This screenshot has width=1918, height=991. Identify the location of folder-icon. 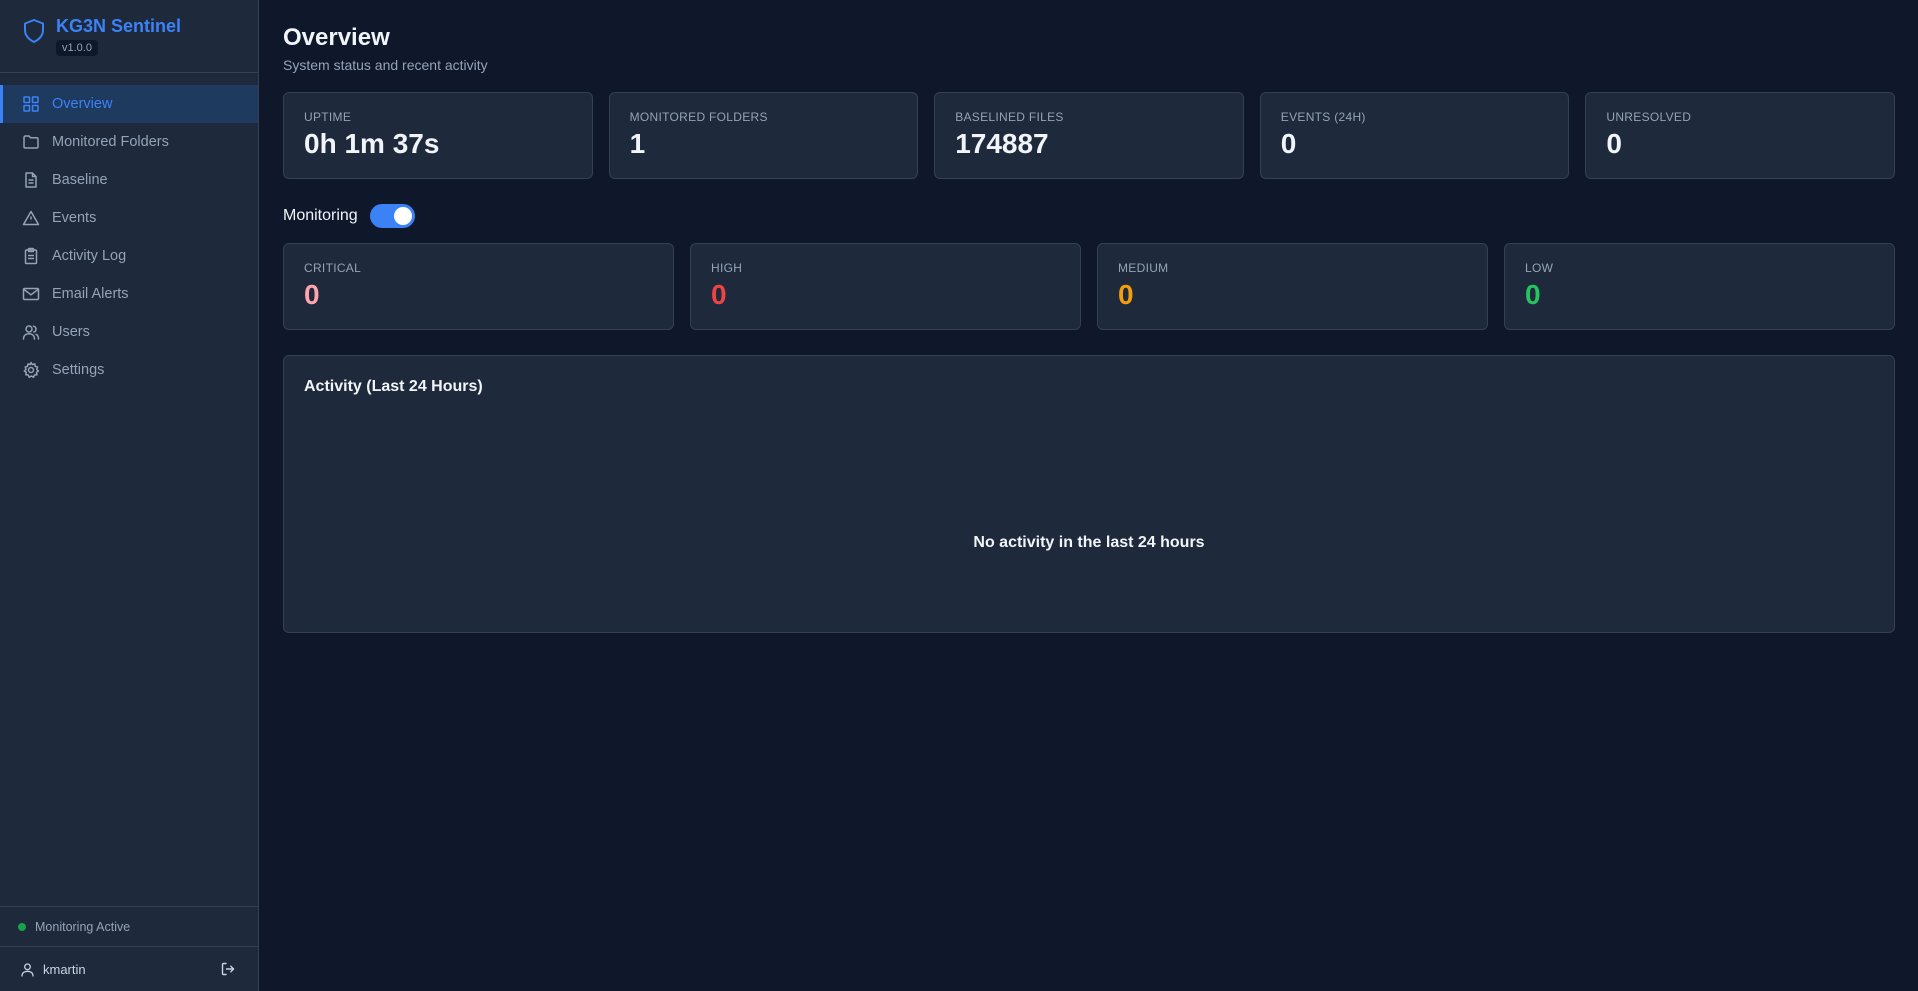
(31, 142).